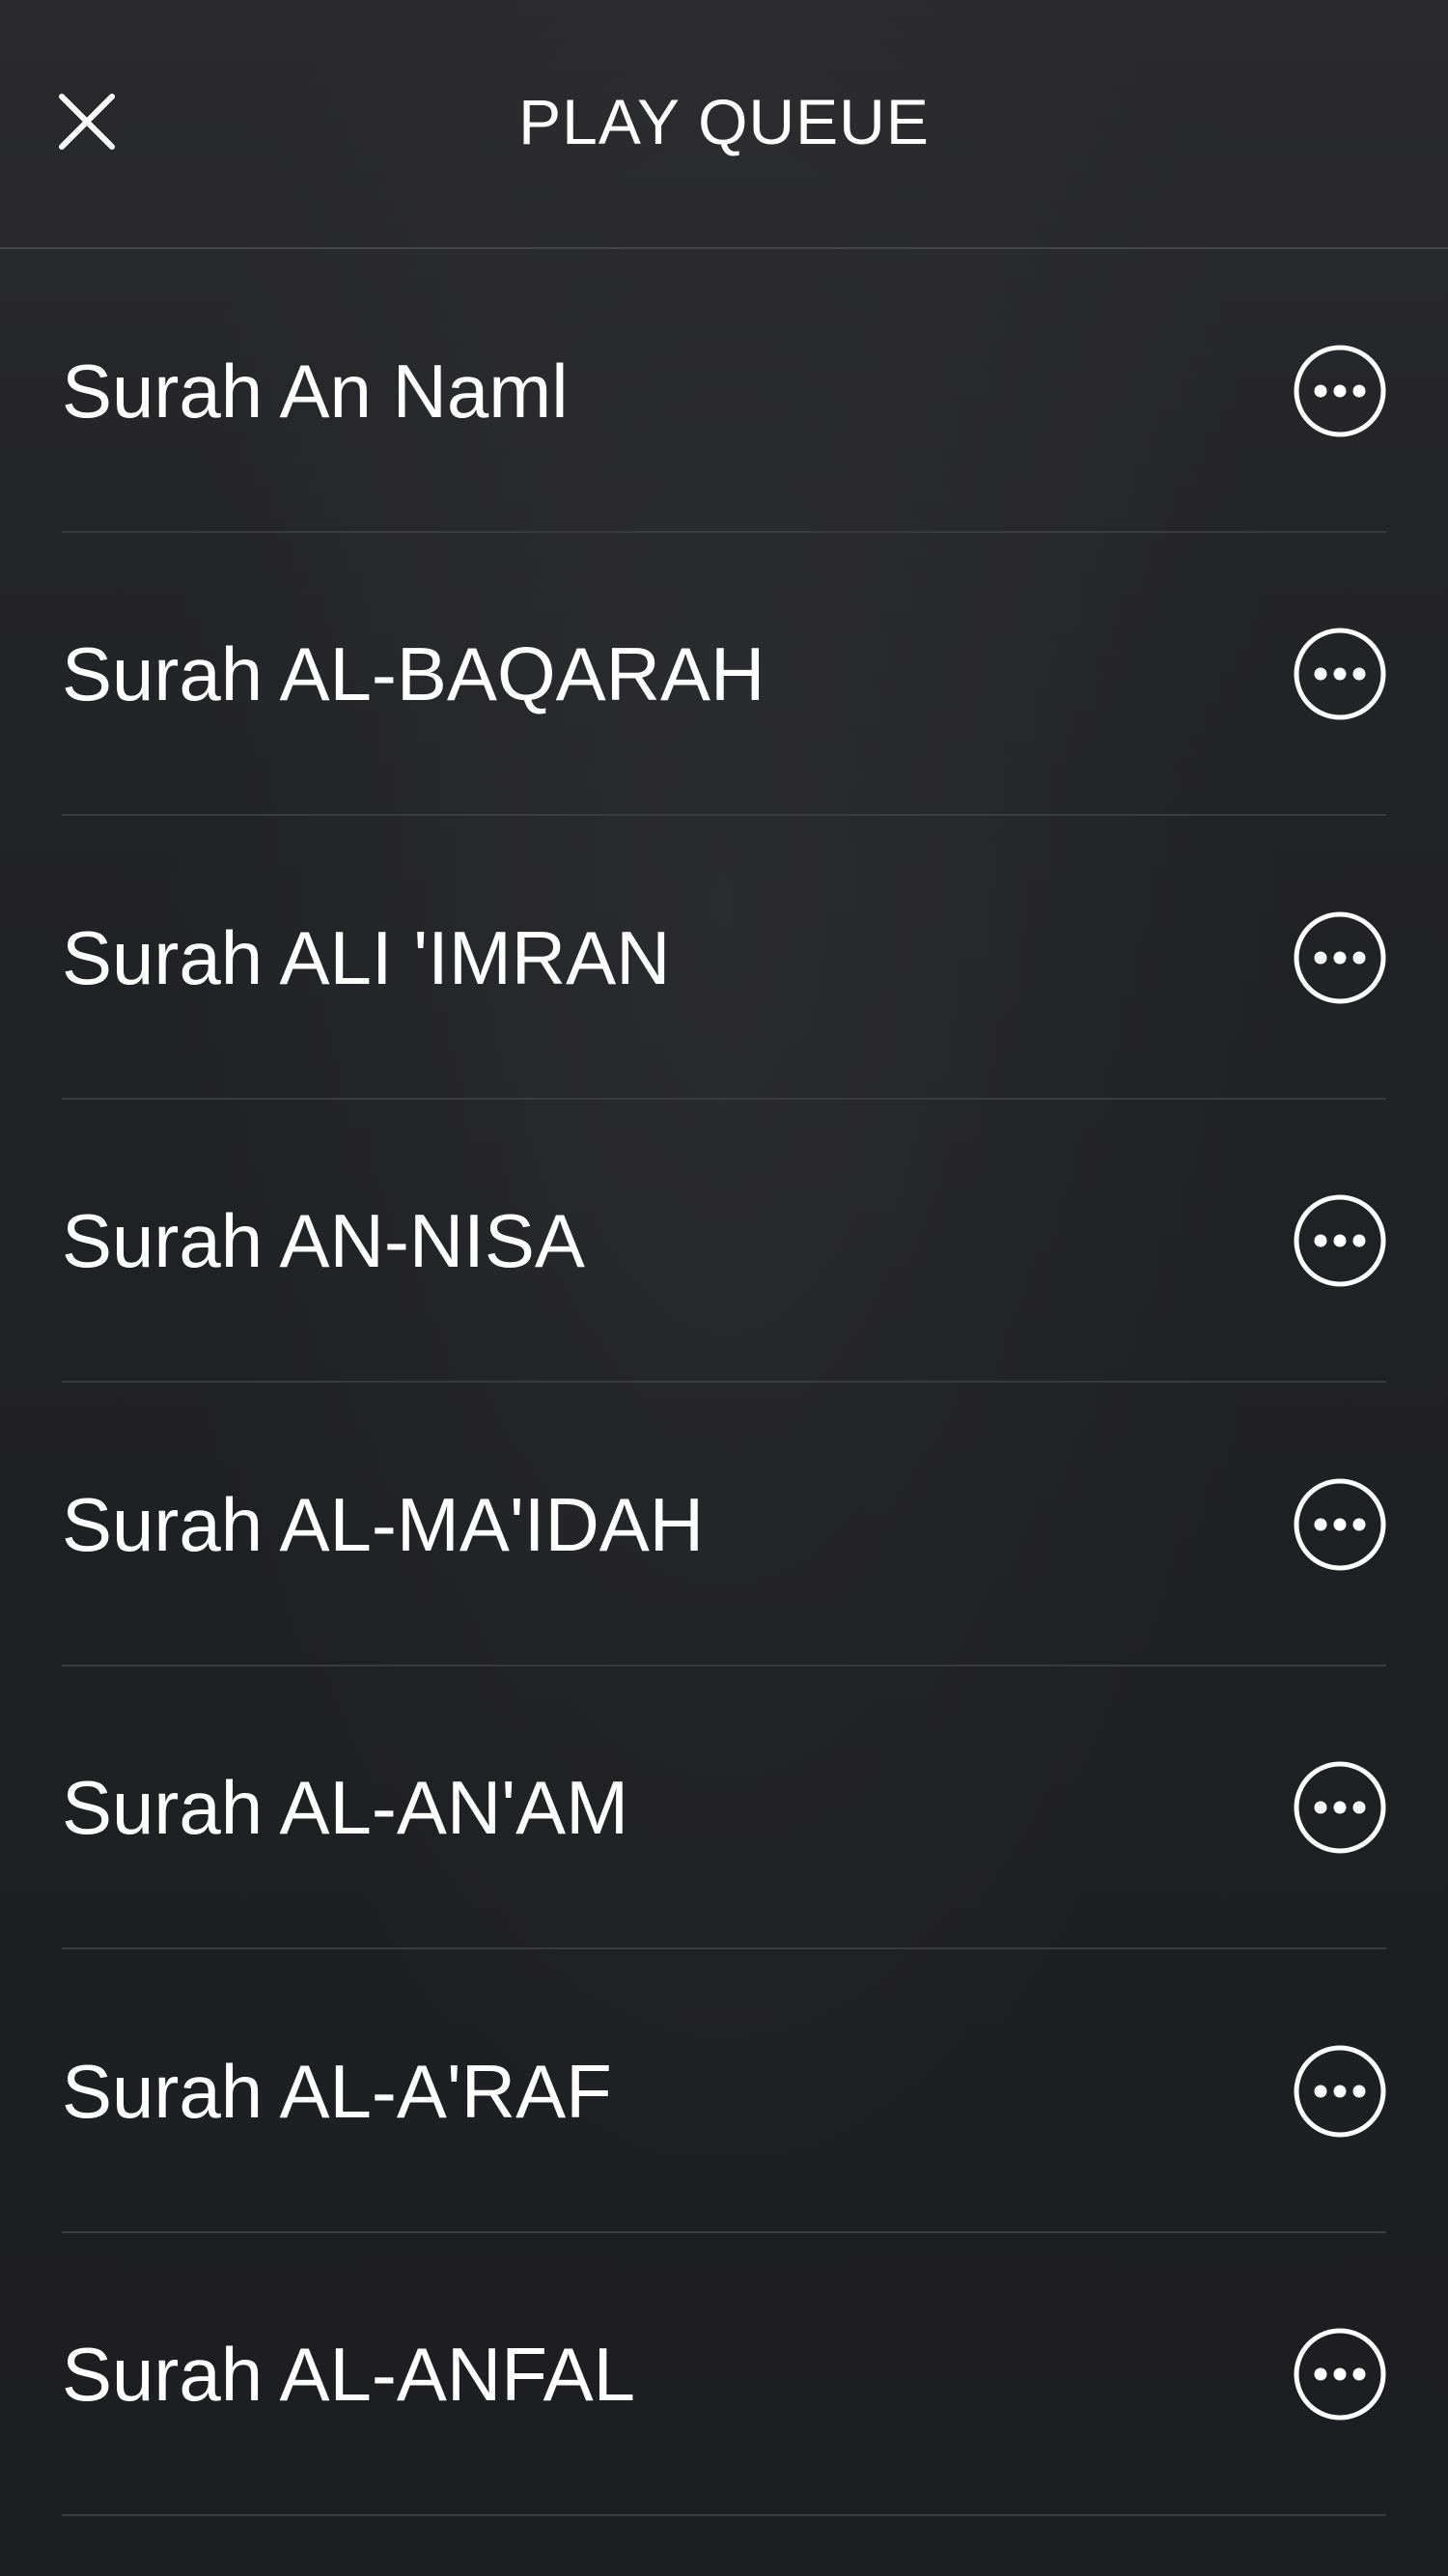 Image resolution: width=1448 pixels, height=2576 pixels. What do you see at coordinates (724, 391) in the screenshot?
I see `queue-item: Surah An Naml` at bounding box center [724, 391].